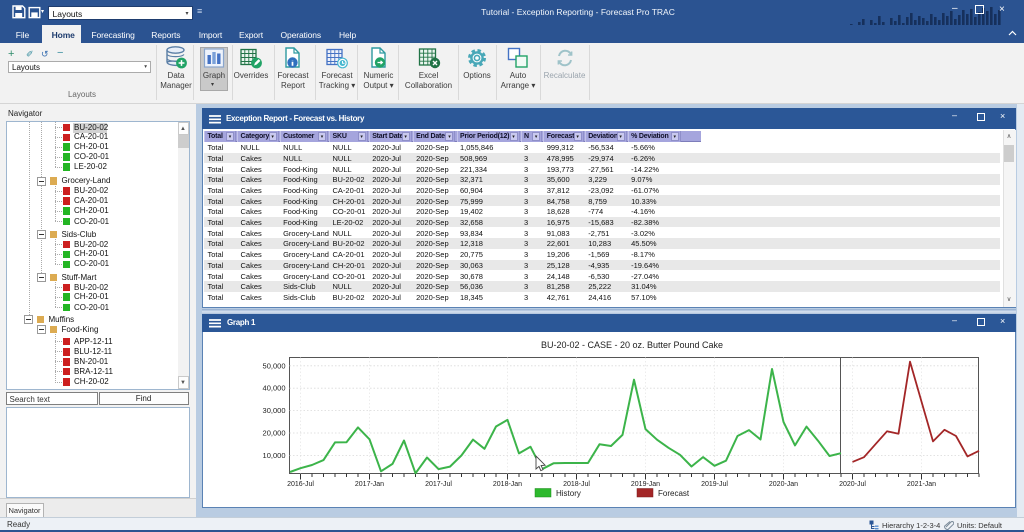  Describe the element at coordinates (438, 484) in the screenshot. I see `svg-text: 2017-Jul` at that location.